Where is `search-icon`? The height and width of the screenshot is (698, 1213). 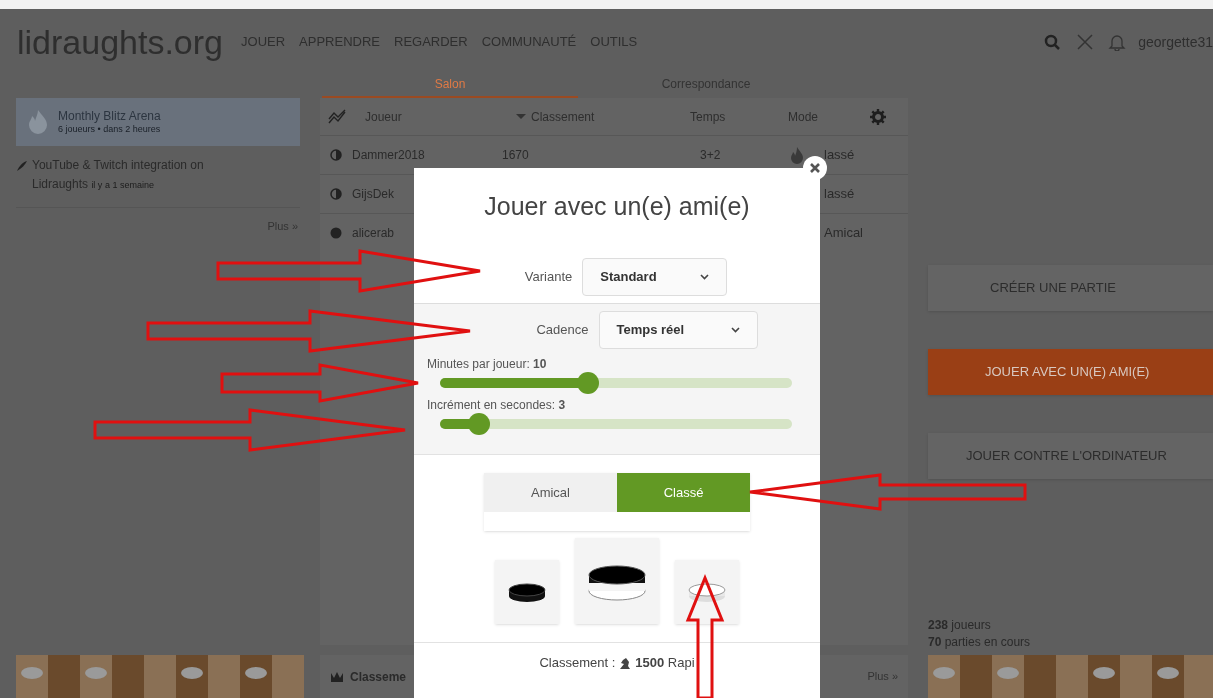 search-icon is located at coordinates (1052, 42).